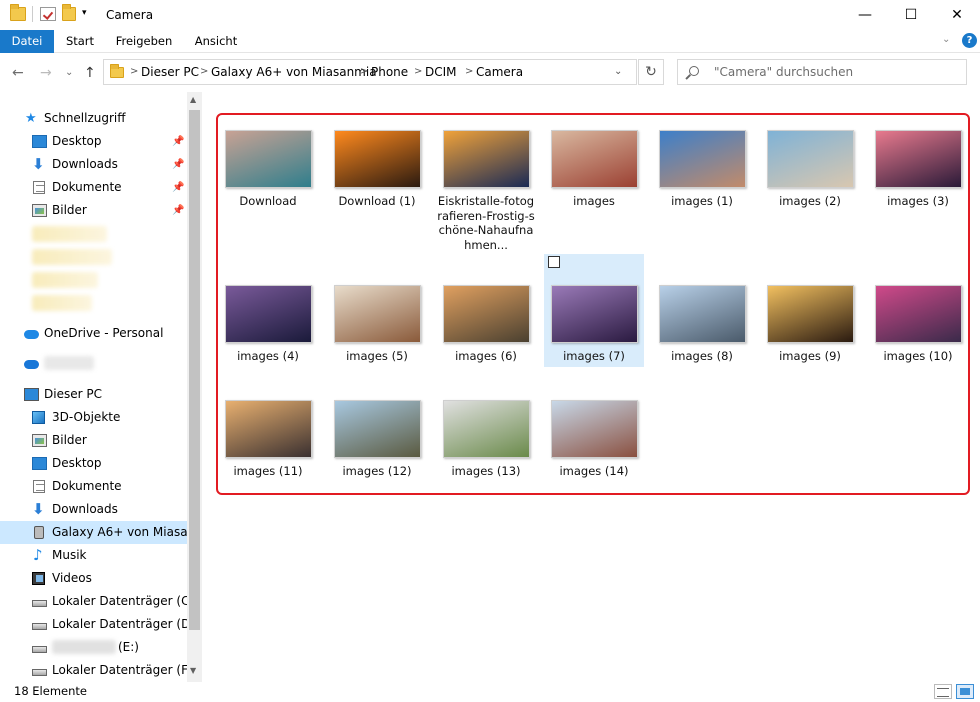 The width and height of the screenshot is (980, 702). I want to click on breadcrumb-dieser-pc: Dieser PC, so click(170, 72).